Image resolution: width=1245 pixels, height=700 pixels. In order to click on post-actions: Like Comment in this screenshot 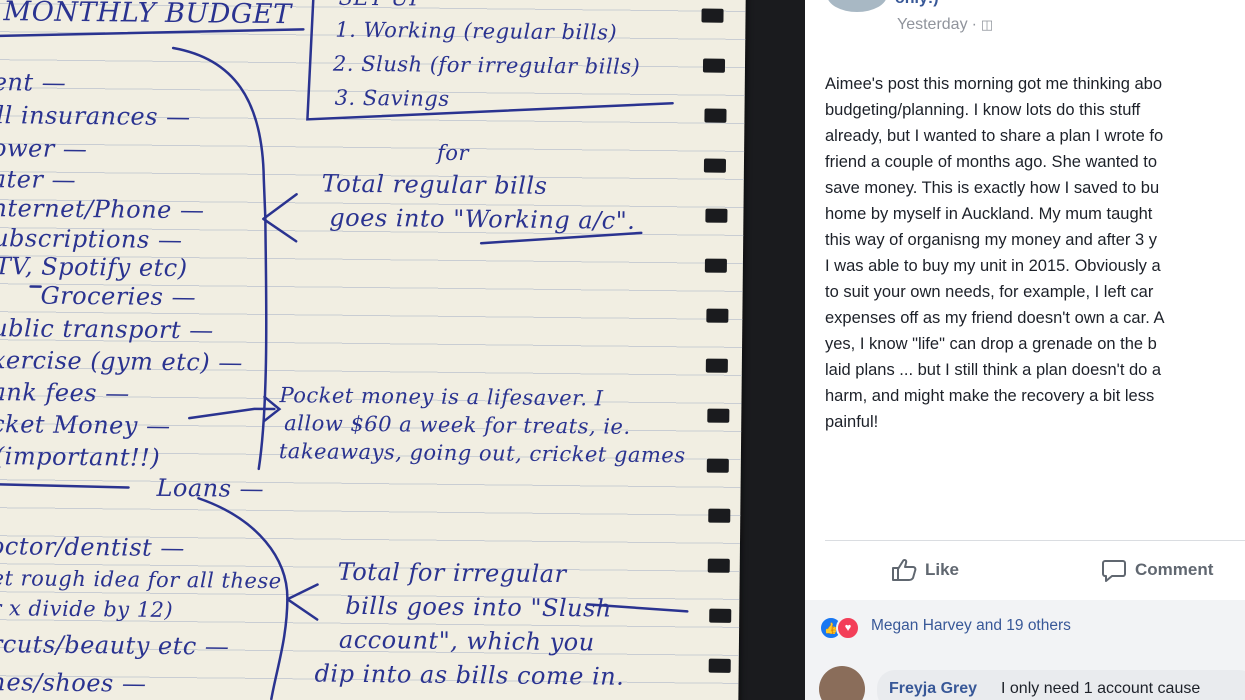, I will do `click(1025, 570)`.